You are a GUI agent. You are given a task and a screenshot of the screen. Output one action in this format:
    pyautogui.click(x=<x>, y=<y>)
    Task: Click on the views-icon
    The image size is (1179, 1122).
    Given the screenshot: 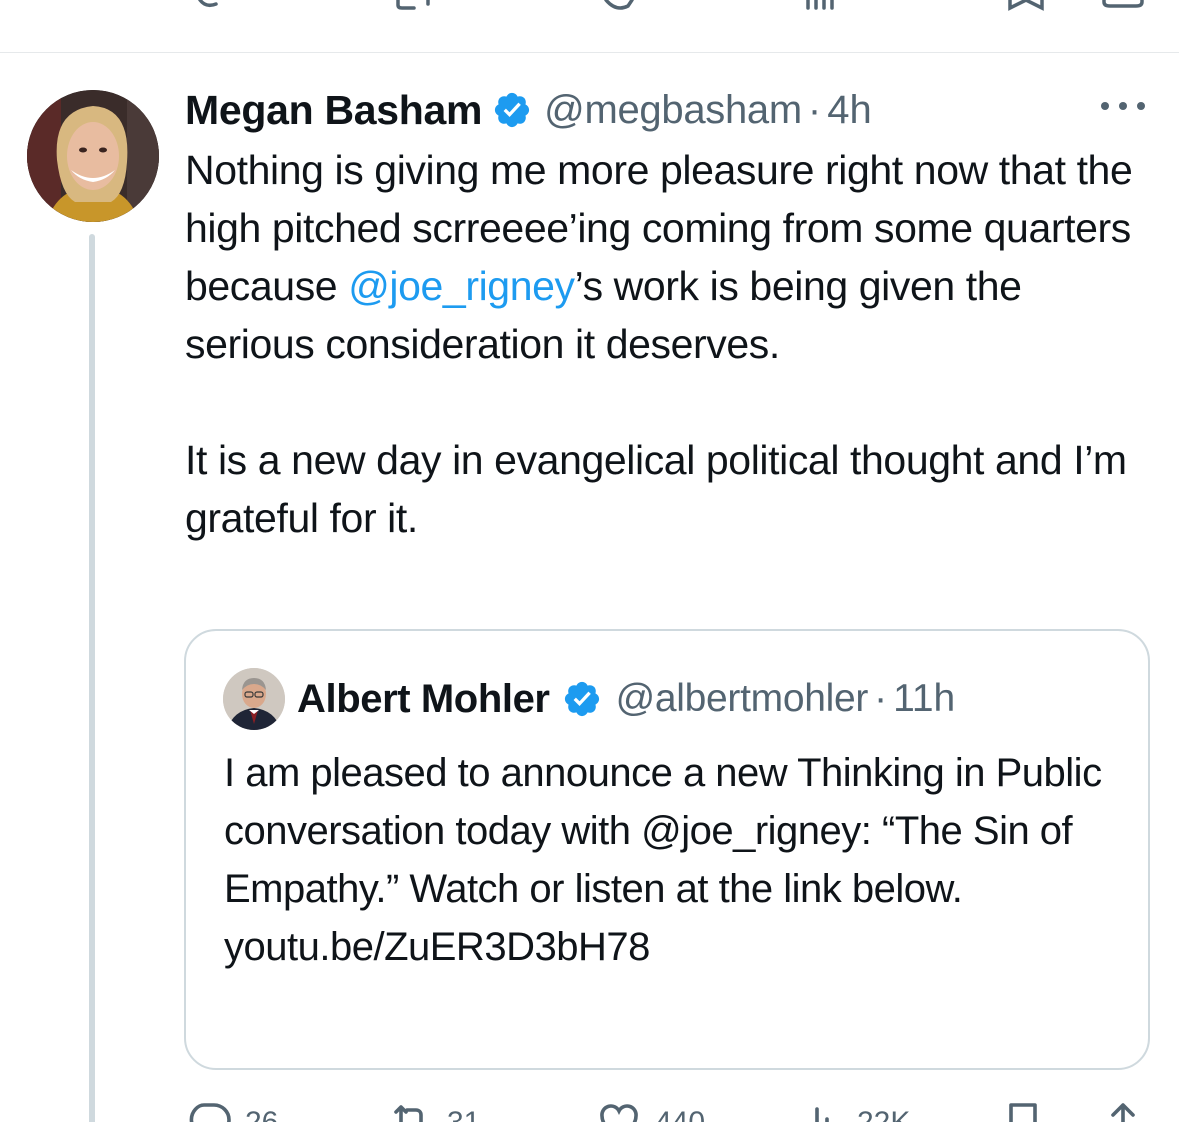 What is the action you would take?
    pyautogui.click(x=822, y=1114)
    